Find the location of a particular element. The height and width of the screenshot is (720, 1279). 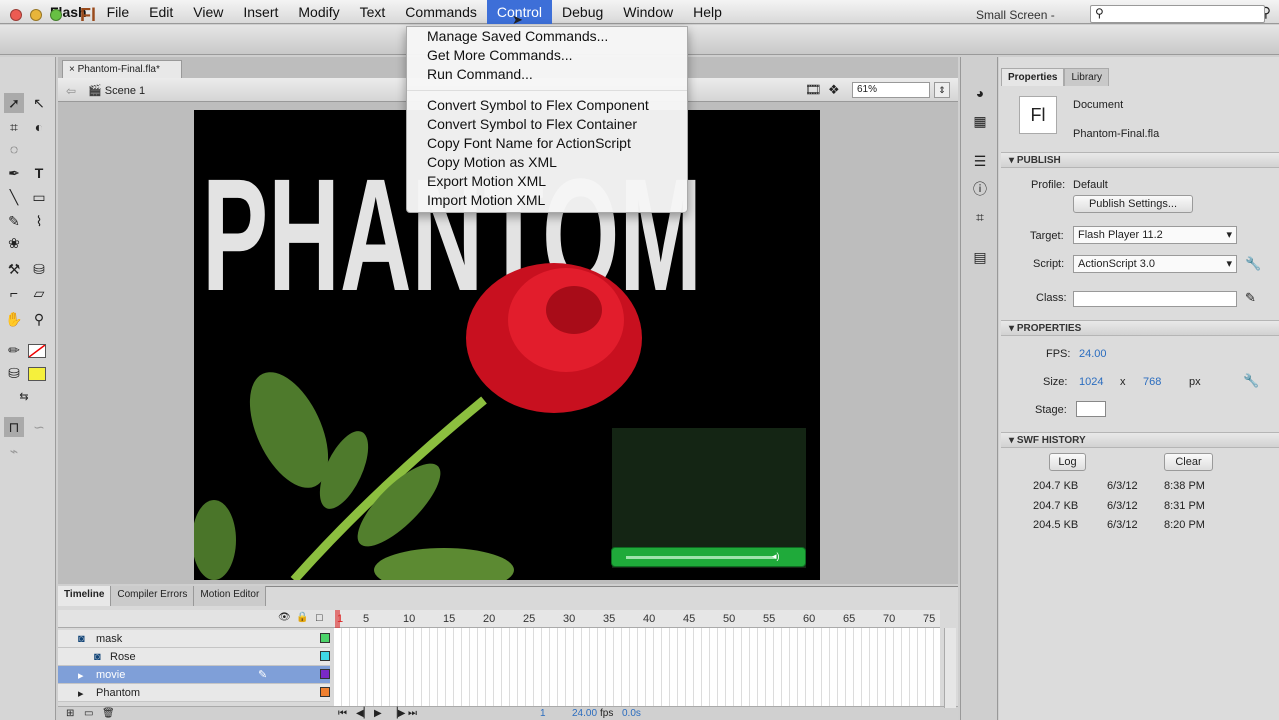

zoom-stepper: ⇕ is located at coordinates (942, 90).